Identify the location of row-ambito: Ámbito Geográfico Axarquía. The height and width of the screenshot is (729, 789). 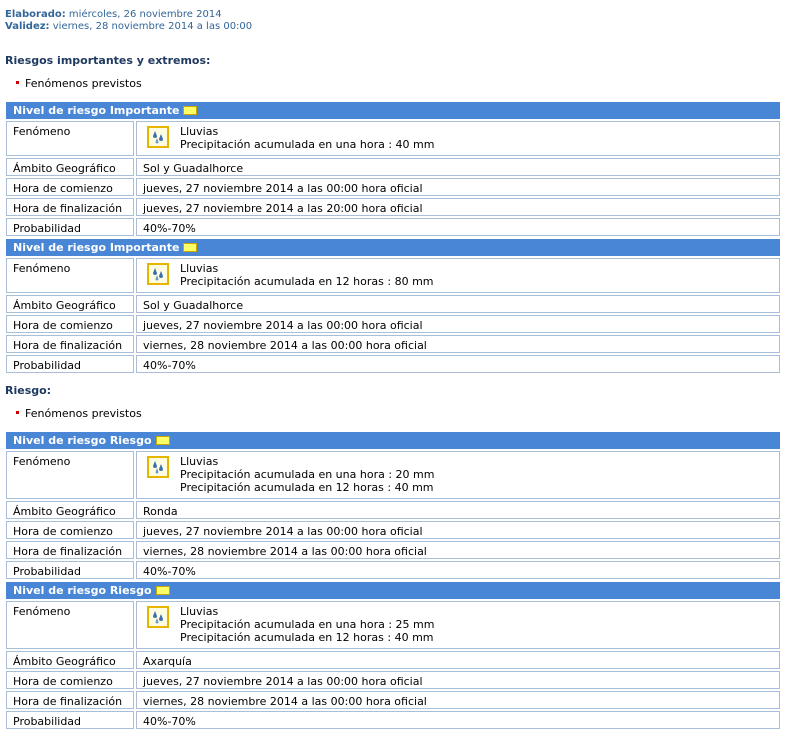
(393, 660).